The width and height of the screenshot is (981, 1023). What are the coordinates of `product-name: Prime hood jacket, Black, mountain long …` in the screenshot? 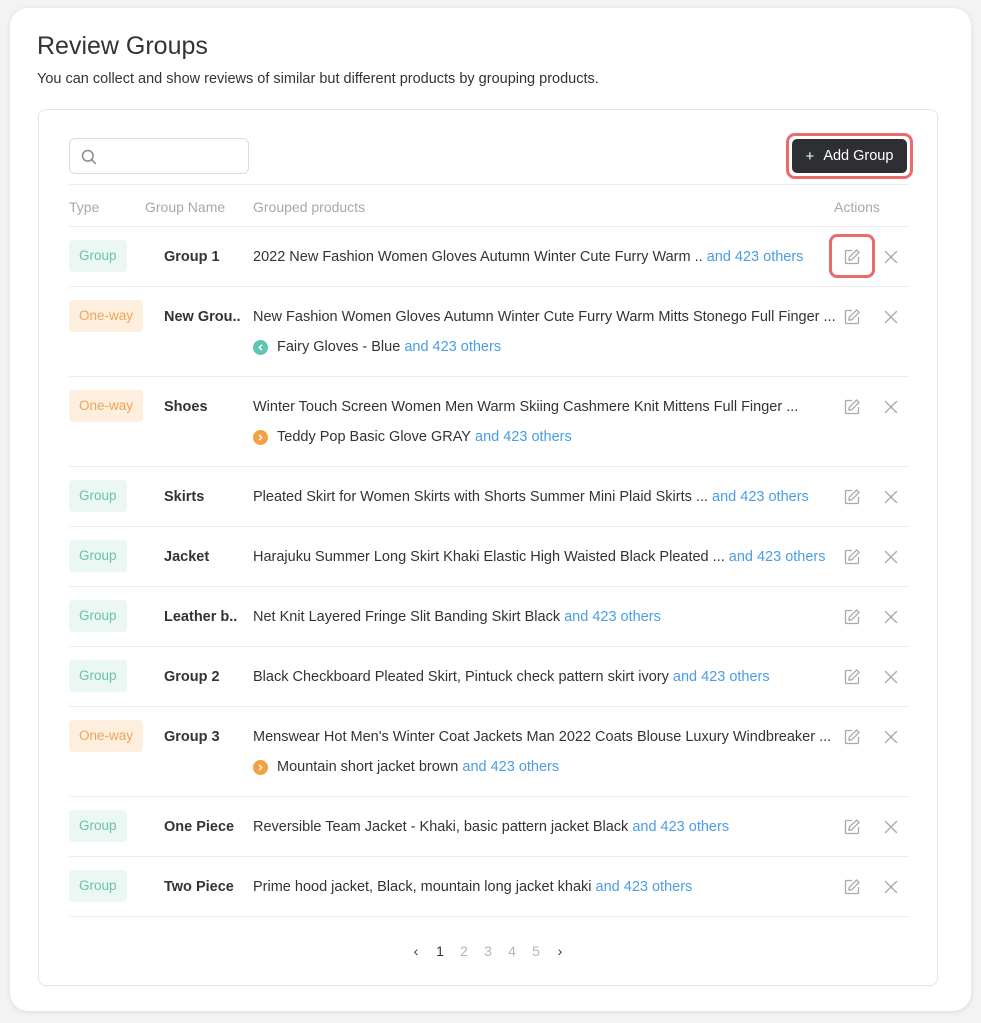 It's located at (422, 887).